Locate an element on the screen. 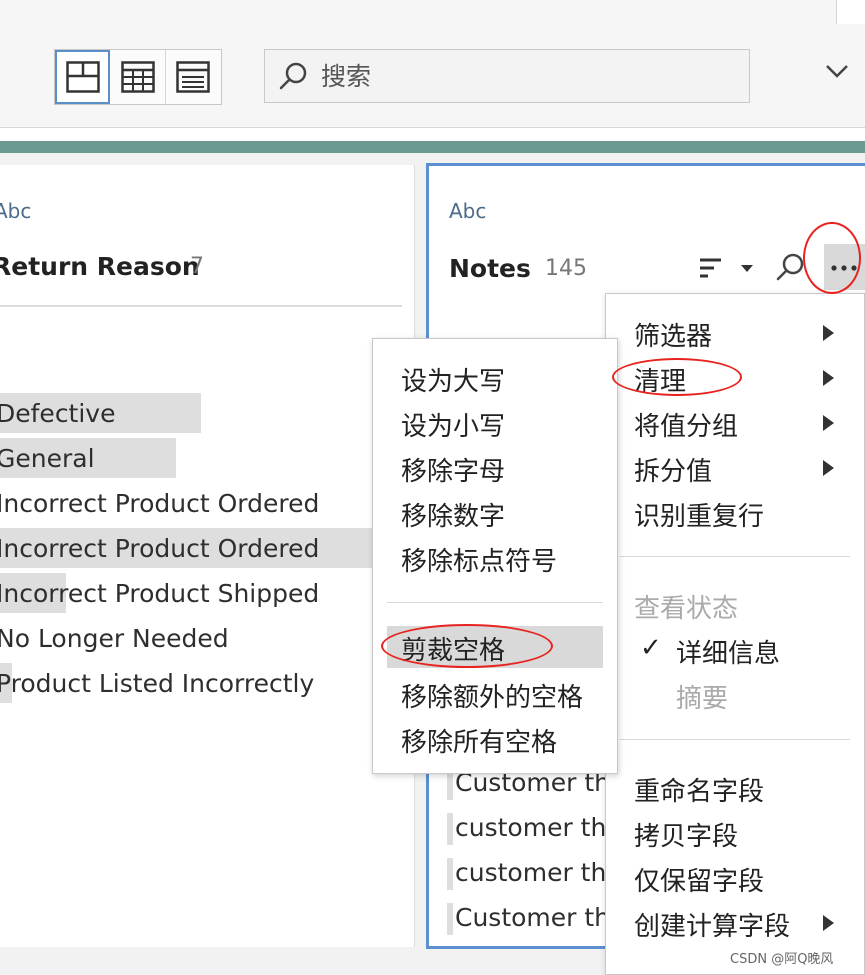 Image resolution: width=865 pixels, height=975 pixels. menu-item-label: 查看状态 is located at coordinates (686, 609).